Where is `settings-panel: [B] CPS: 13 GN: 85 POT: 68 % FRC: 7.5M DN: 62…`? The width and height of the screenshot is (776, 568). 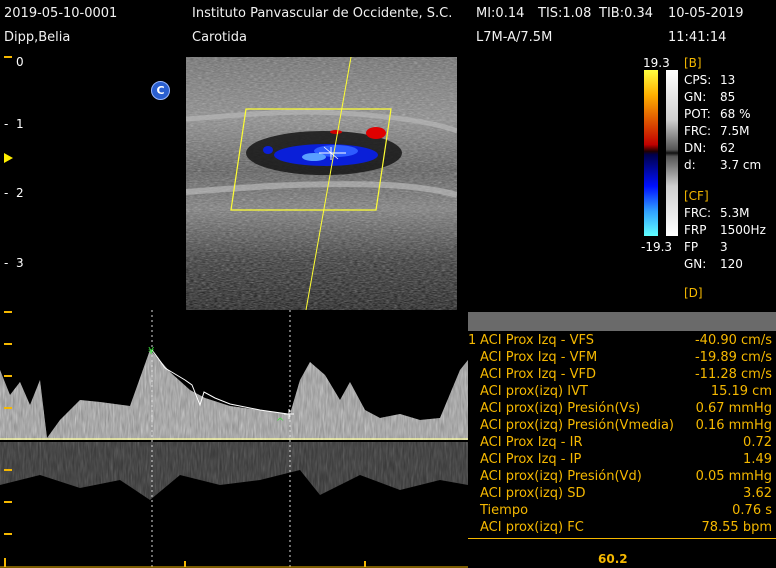
settings-panel: [B] CPS: 13 GN: 85 POT: 68 % FRC: 7.5M DN: 62… is located at coordinates (730, 184).